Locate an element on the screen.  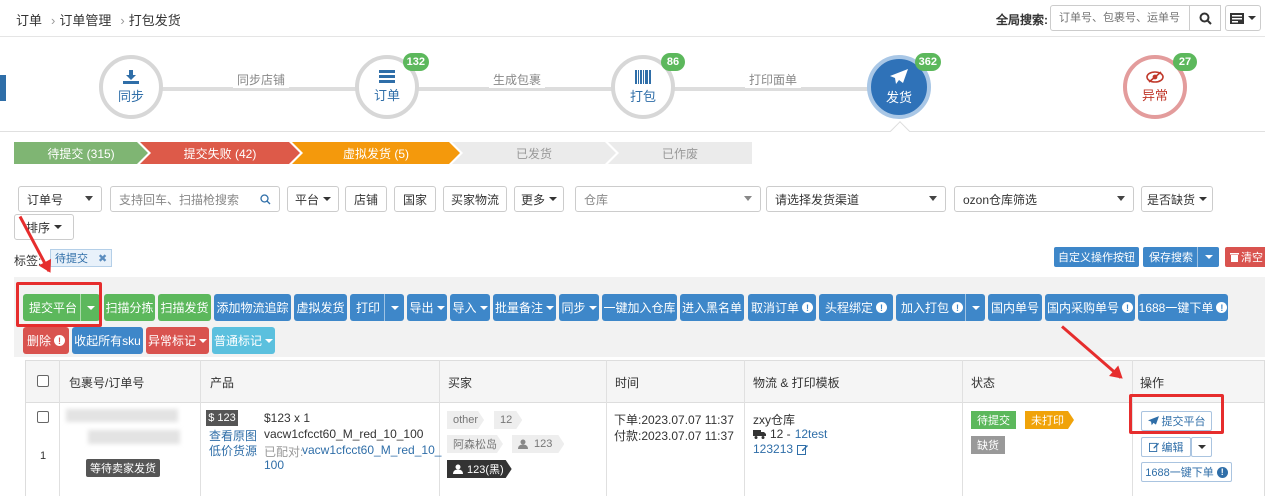
domestic-no-button: 国内单号 is located at coordinates (1015, 307).